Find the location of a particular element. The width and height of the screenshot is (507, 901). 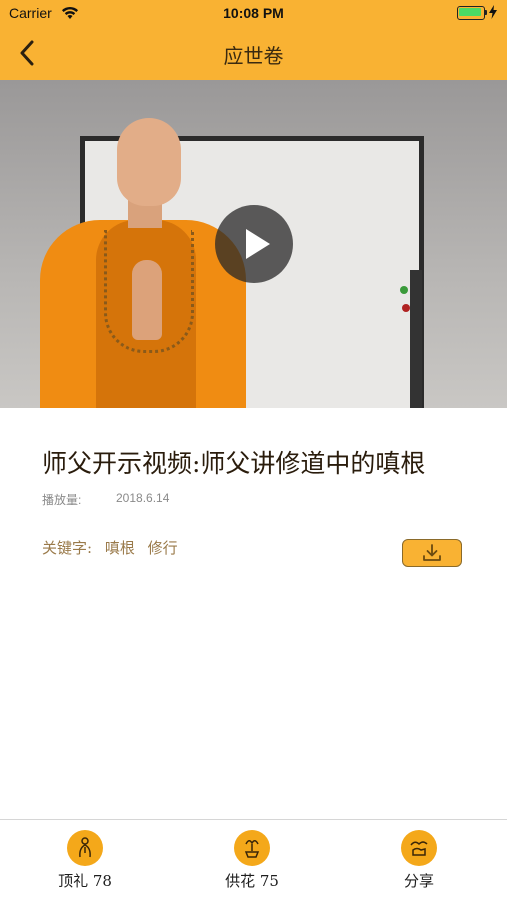

clock: 10:08 PM is located at coordinates (253, 13).